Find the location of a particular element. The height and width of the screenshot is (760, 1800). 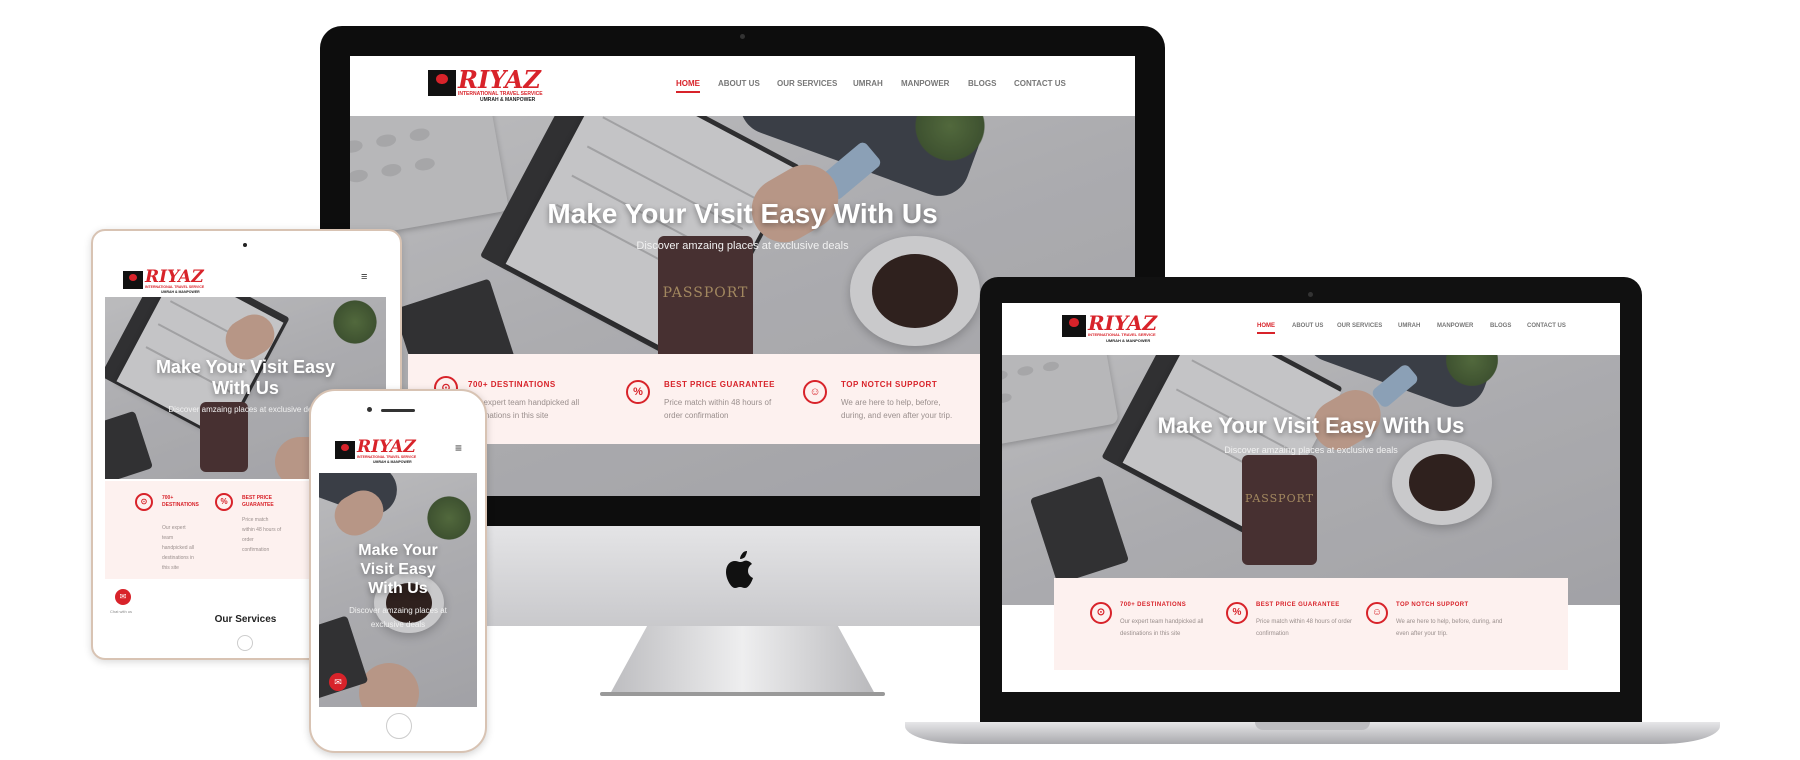

imac-stand is located at coordinates (742, 660).